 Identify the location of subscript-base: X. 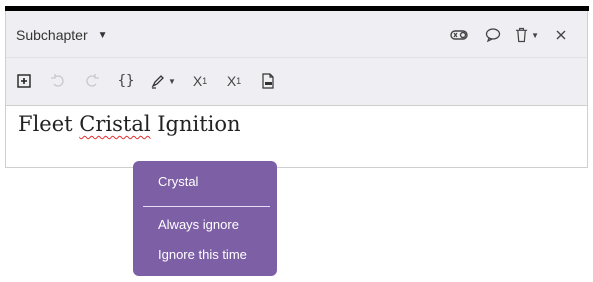
(231, 81).